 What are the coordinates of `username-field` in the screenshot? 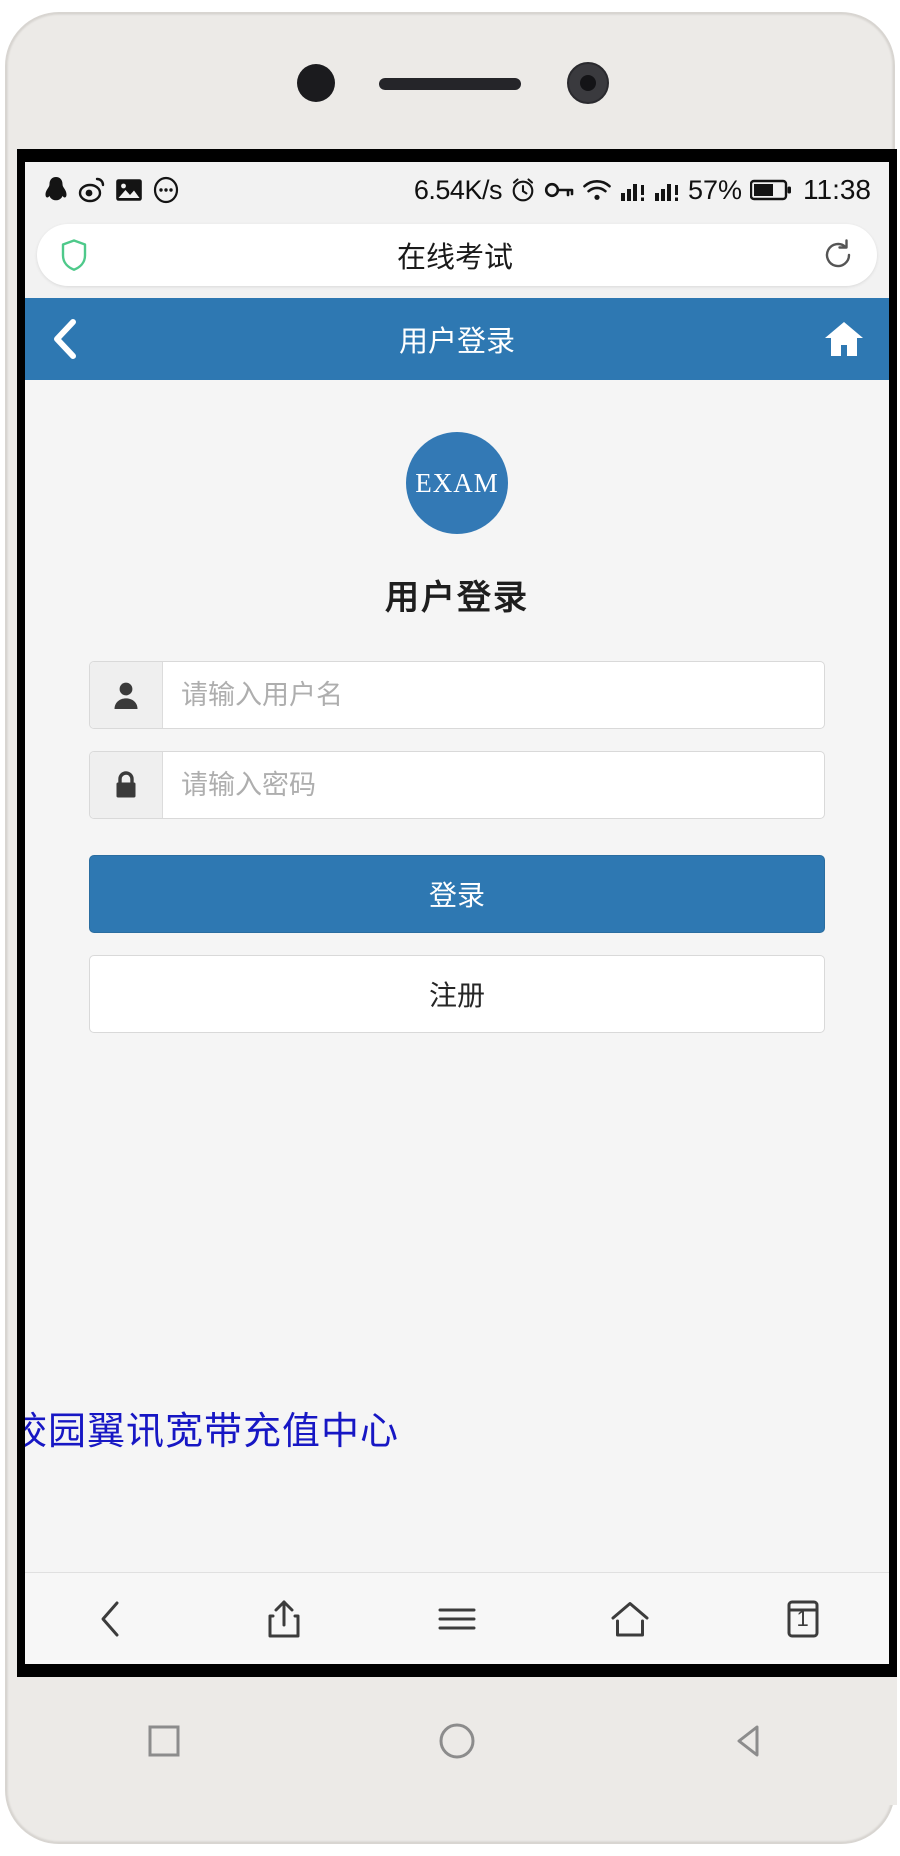 It's located at (457, 695).